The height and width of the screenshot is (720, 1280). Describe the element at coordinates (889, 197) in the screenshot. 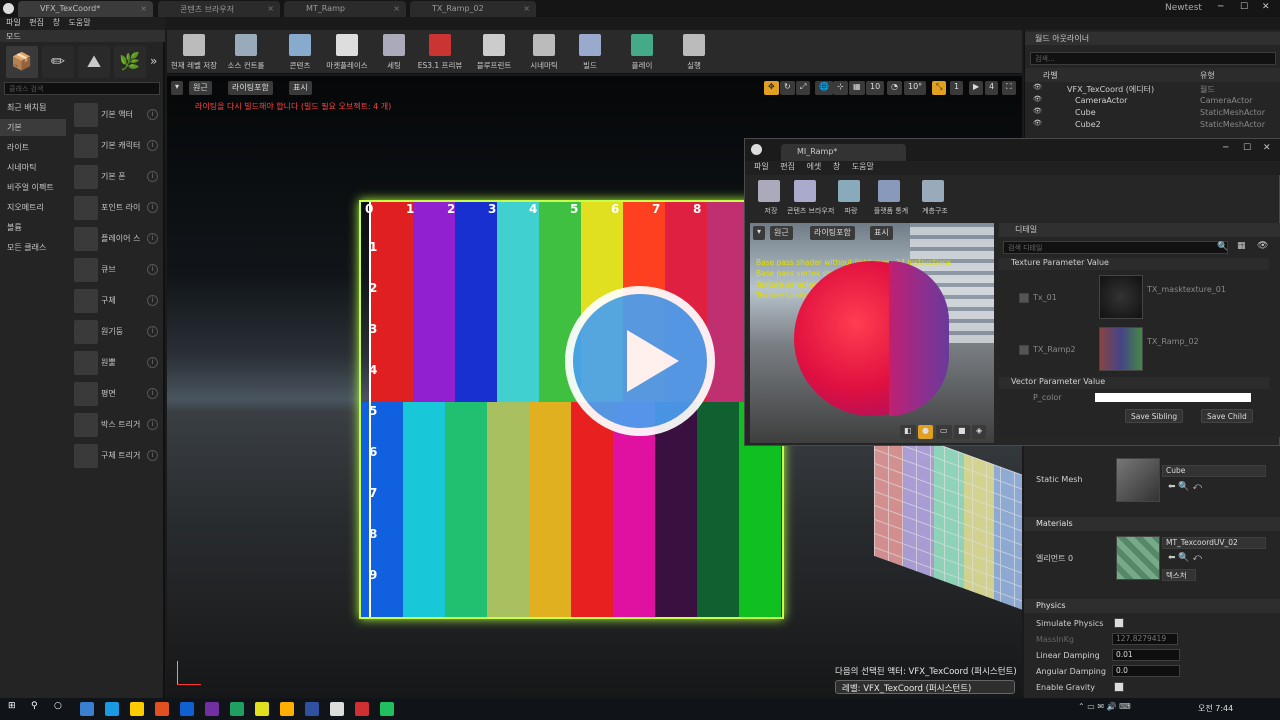

I see `mated-tool-button: 플랫폼 통계` at that location.